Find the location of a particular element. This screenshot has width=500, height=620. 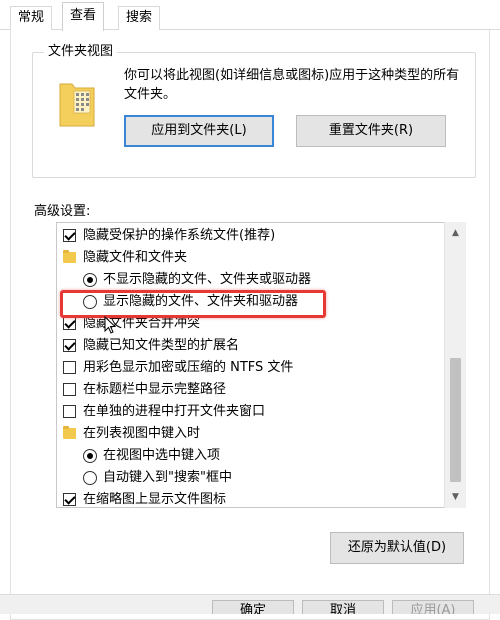

tab-strip: 常规 查看 搜索 is located at coordinates (250, 15).